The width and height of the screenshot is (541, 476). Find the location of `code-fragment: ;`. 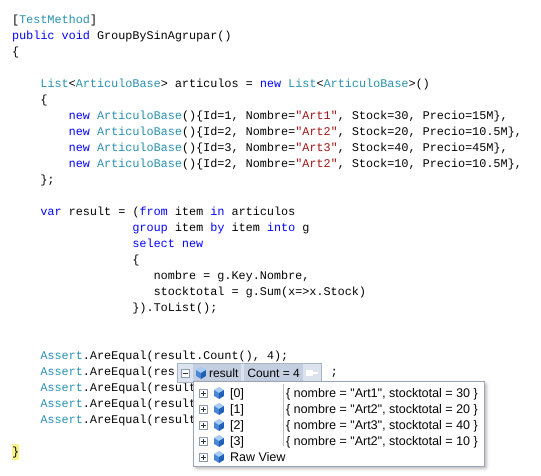

code-fragment: ; is located at coordinates (334, 372).